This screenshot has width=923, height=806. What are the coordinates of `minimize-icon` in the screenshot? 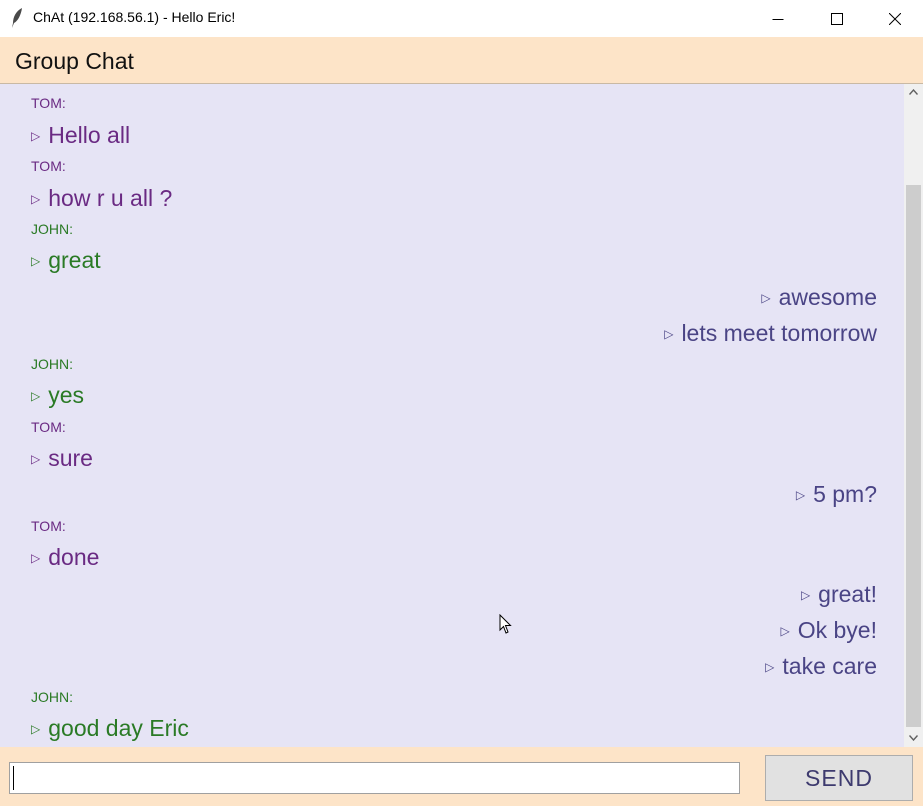 It's located at (778, 19).